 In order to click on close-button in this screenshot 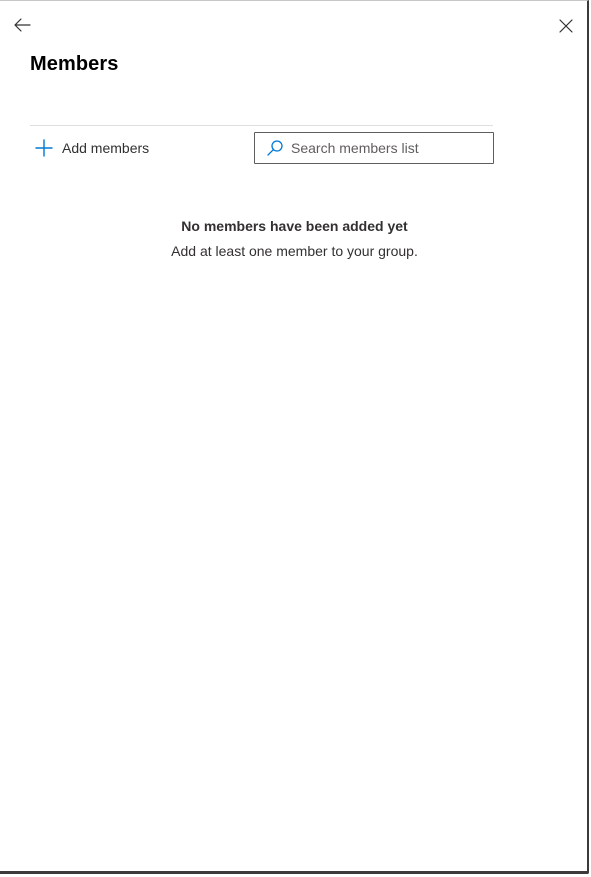, I will do `click(566, 26)`.